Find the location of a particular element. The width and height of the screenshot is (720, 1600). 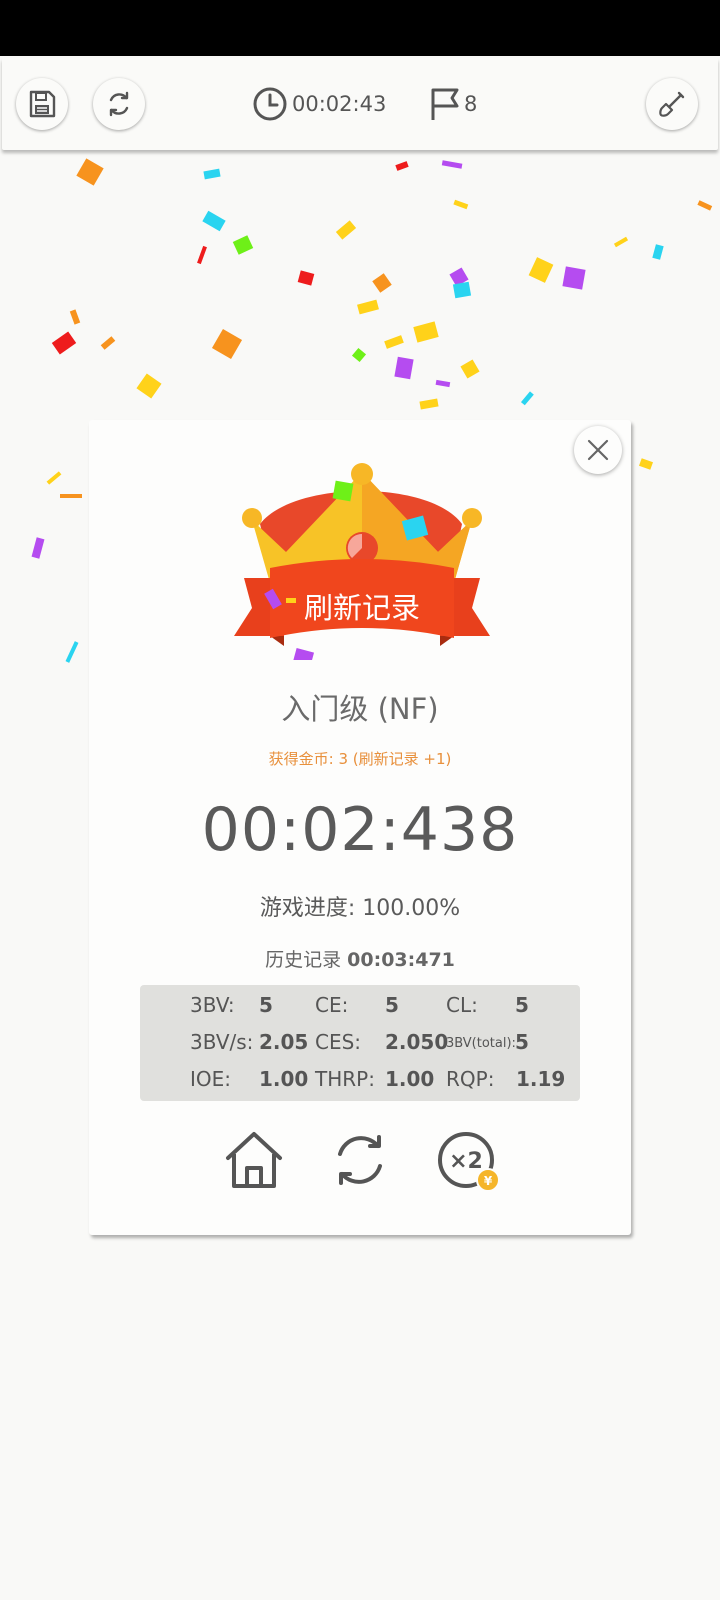

flag-icon is located at coordinates (445, 104).